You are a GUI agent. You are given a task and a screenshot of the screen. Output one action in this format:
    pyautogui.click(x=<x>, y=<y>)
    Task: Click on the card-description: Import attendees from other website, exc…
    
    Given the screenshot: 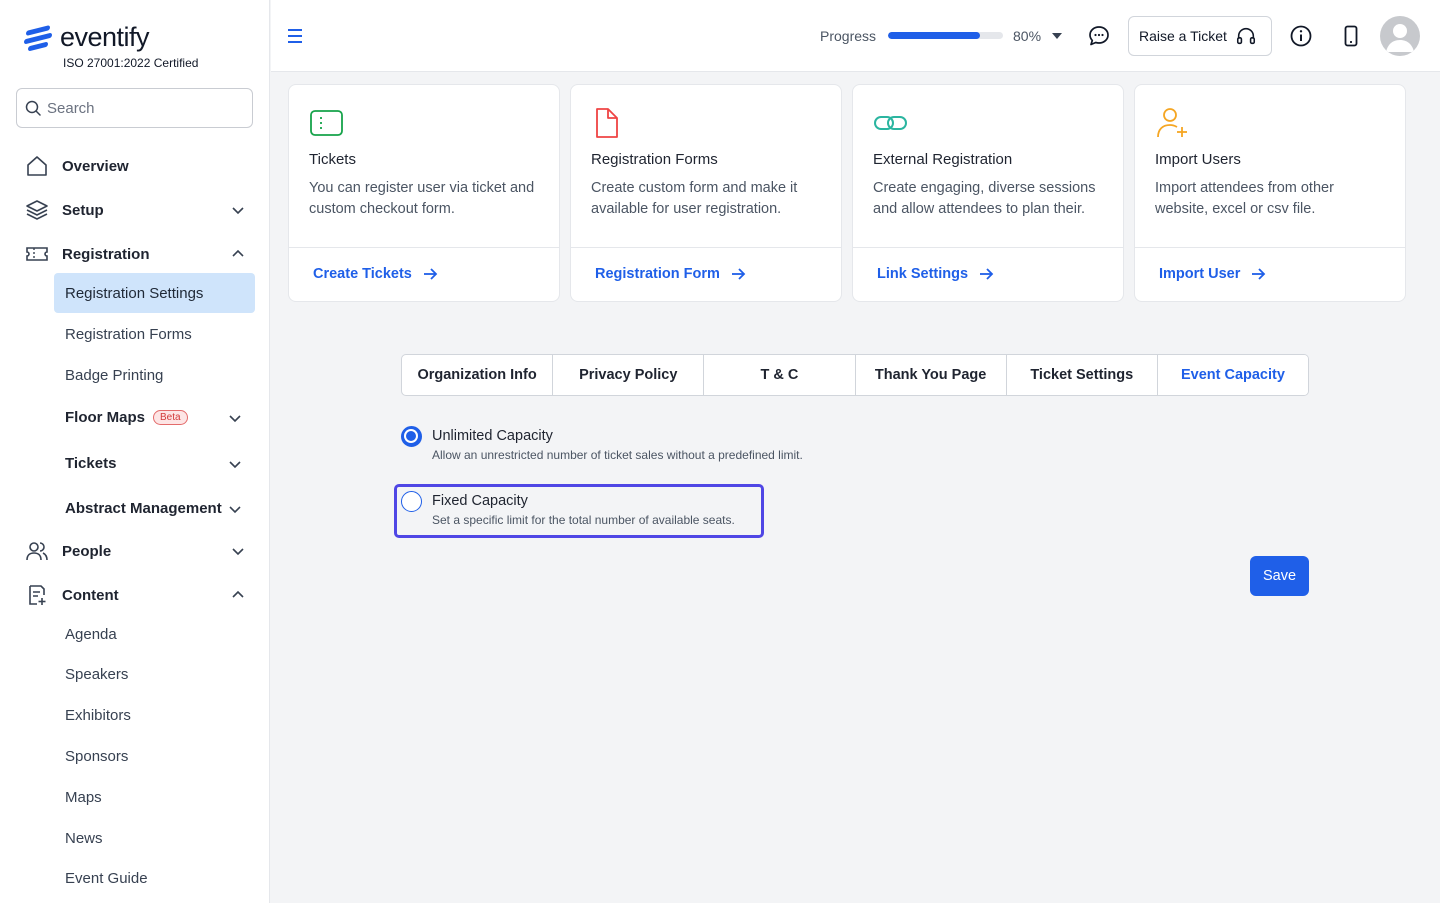 What is the action you would take?
    pyautogui.click(x=1244, y=198)
    